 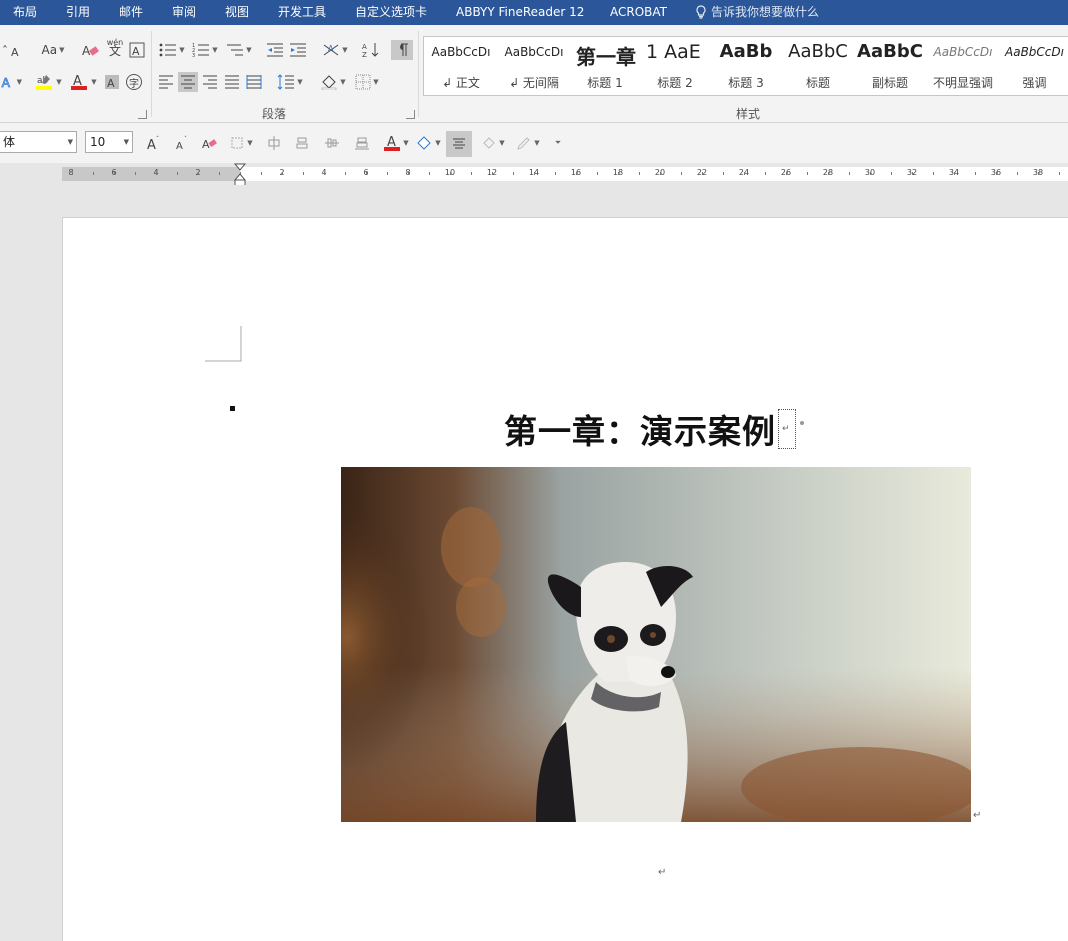 I want to click on font-size-combo: 10 ▼, so click(x=109, y=142).